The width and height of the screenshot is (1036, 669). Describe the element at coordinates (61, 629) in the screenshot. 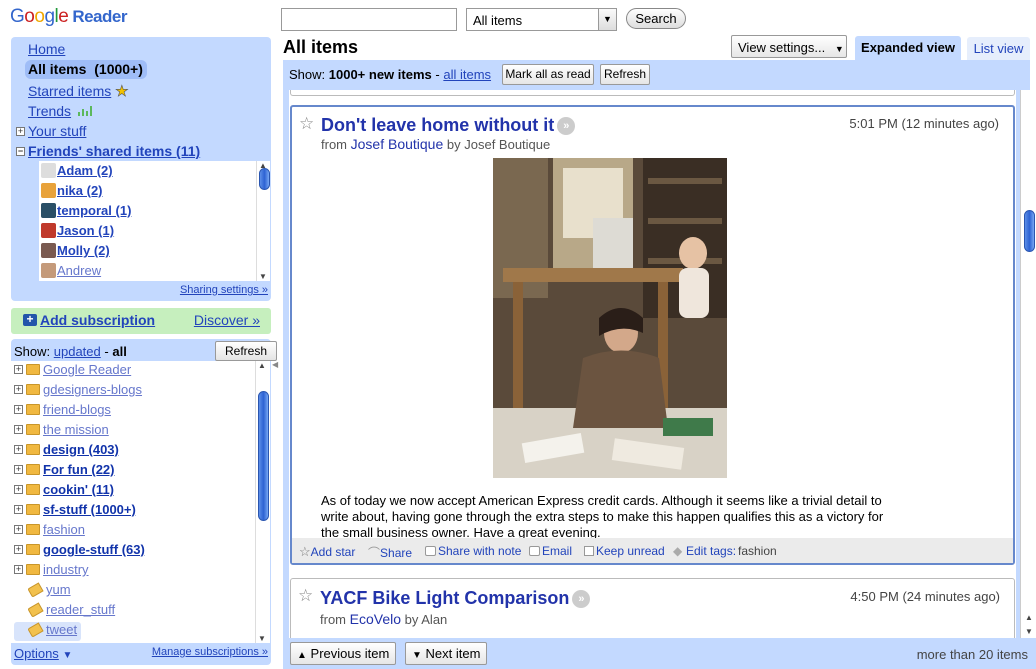

I see `tag-name: tweet` at that location.